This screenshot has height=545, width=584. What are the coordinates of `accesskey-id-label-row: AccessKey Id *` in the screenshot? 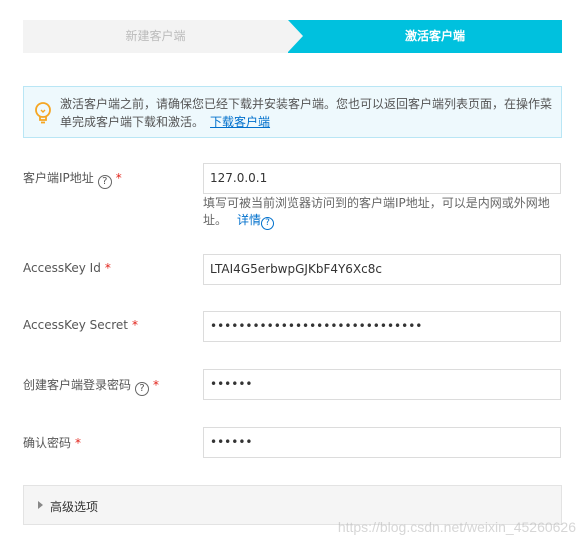 It's located at (67, 268).